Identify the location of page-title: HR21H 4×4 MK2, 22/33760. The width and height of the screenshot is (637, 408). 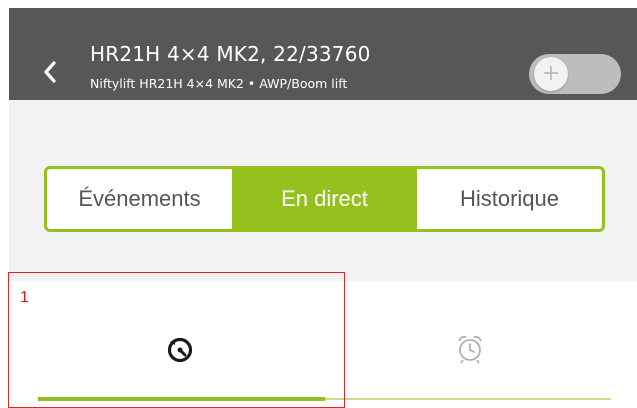
(230, 54).